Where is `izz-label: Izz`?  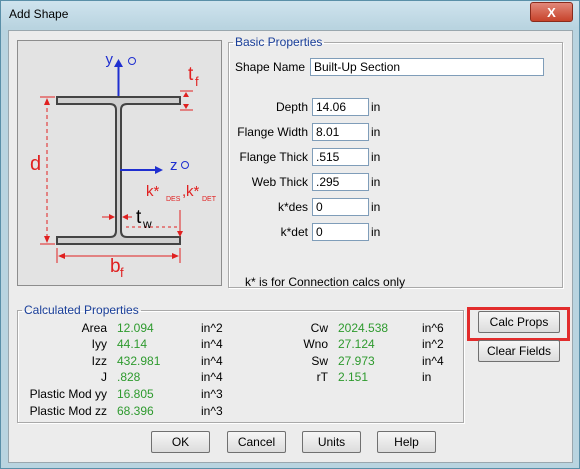
izz-label: Izz is located at coordinates (99, 361).